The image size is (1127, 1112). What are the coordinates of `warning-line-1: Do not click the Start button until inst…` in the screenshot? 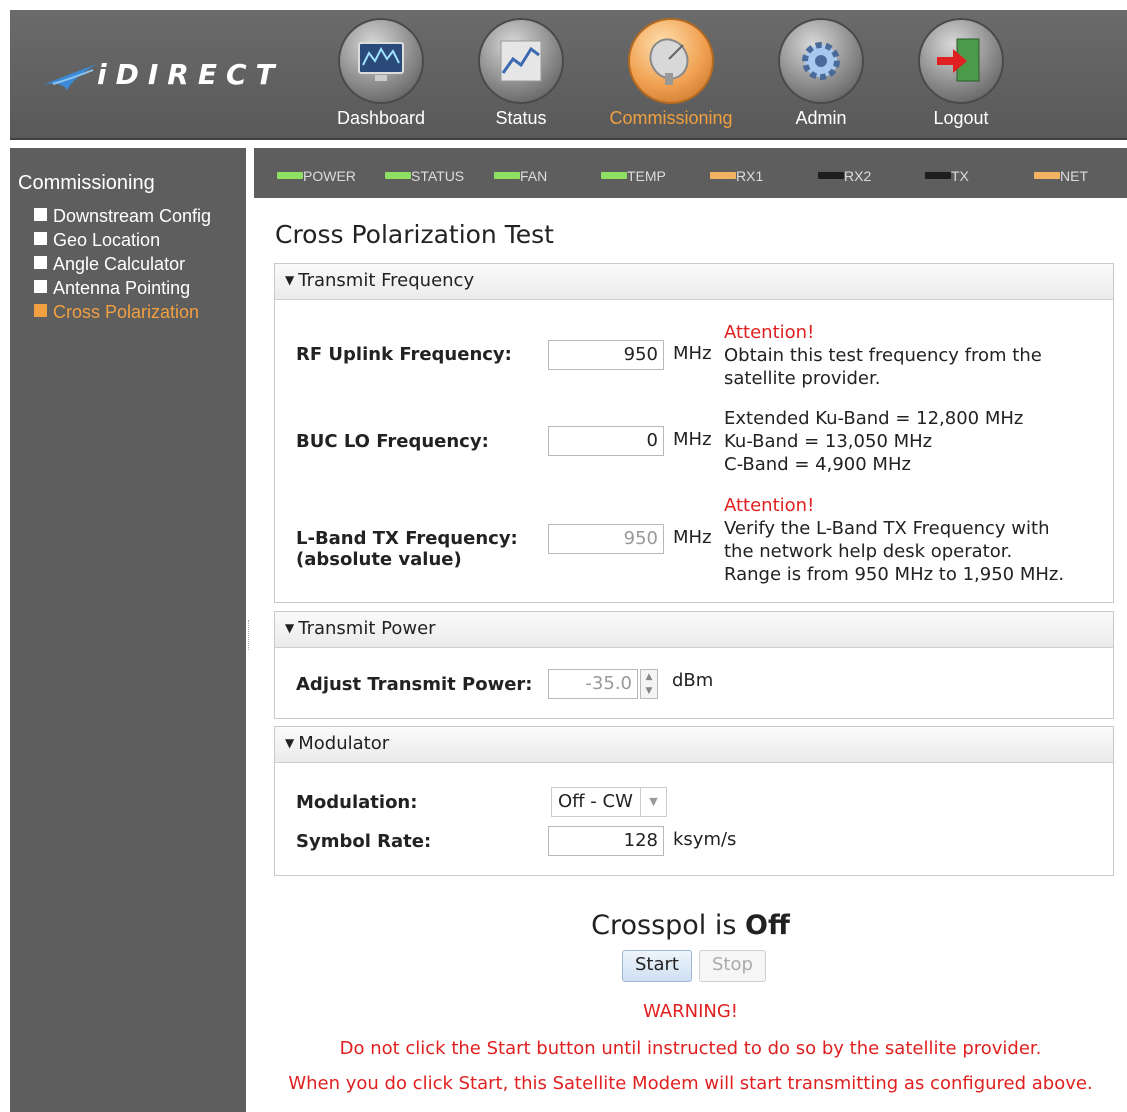 It's located at (690, 1048).